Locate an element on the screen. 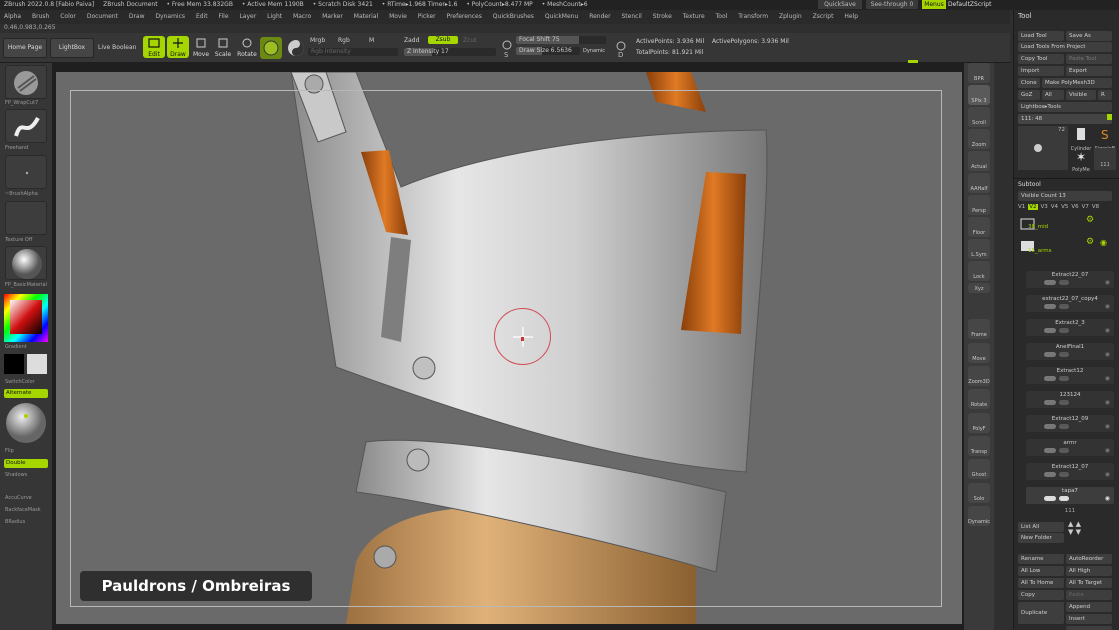  seethrough-slider: See-through 0 is located at coordinates (892, 4).